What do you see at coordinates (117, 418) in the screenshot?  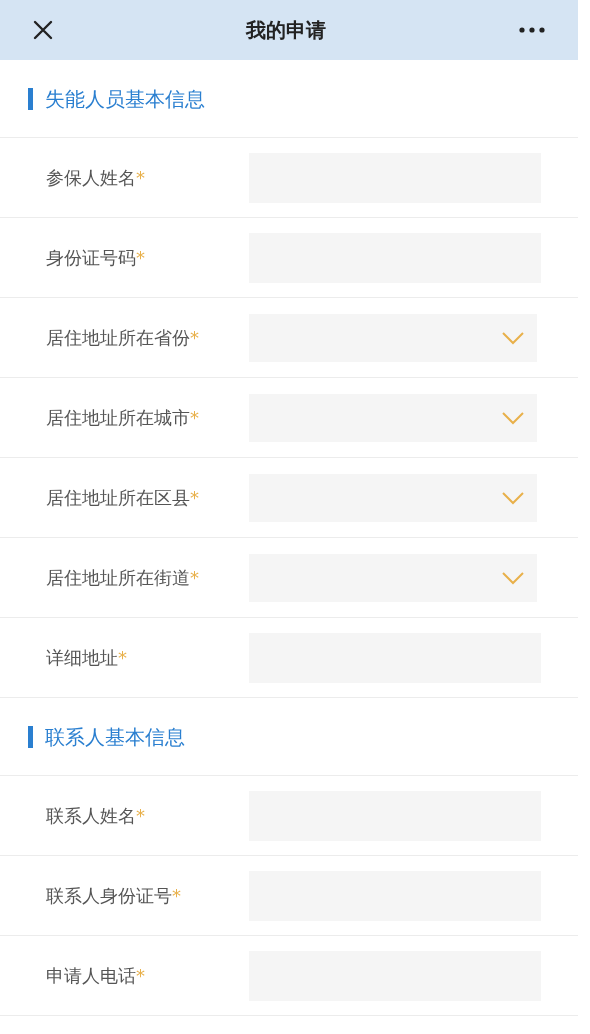 I see `field-label: 居住地址所在城市` at bounding box center [117, 418].